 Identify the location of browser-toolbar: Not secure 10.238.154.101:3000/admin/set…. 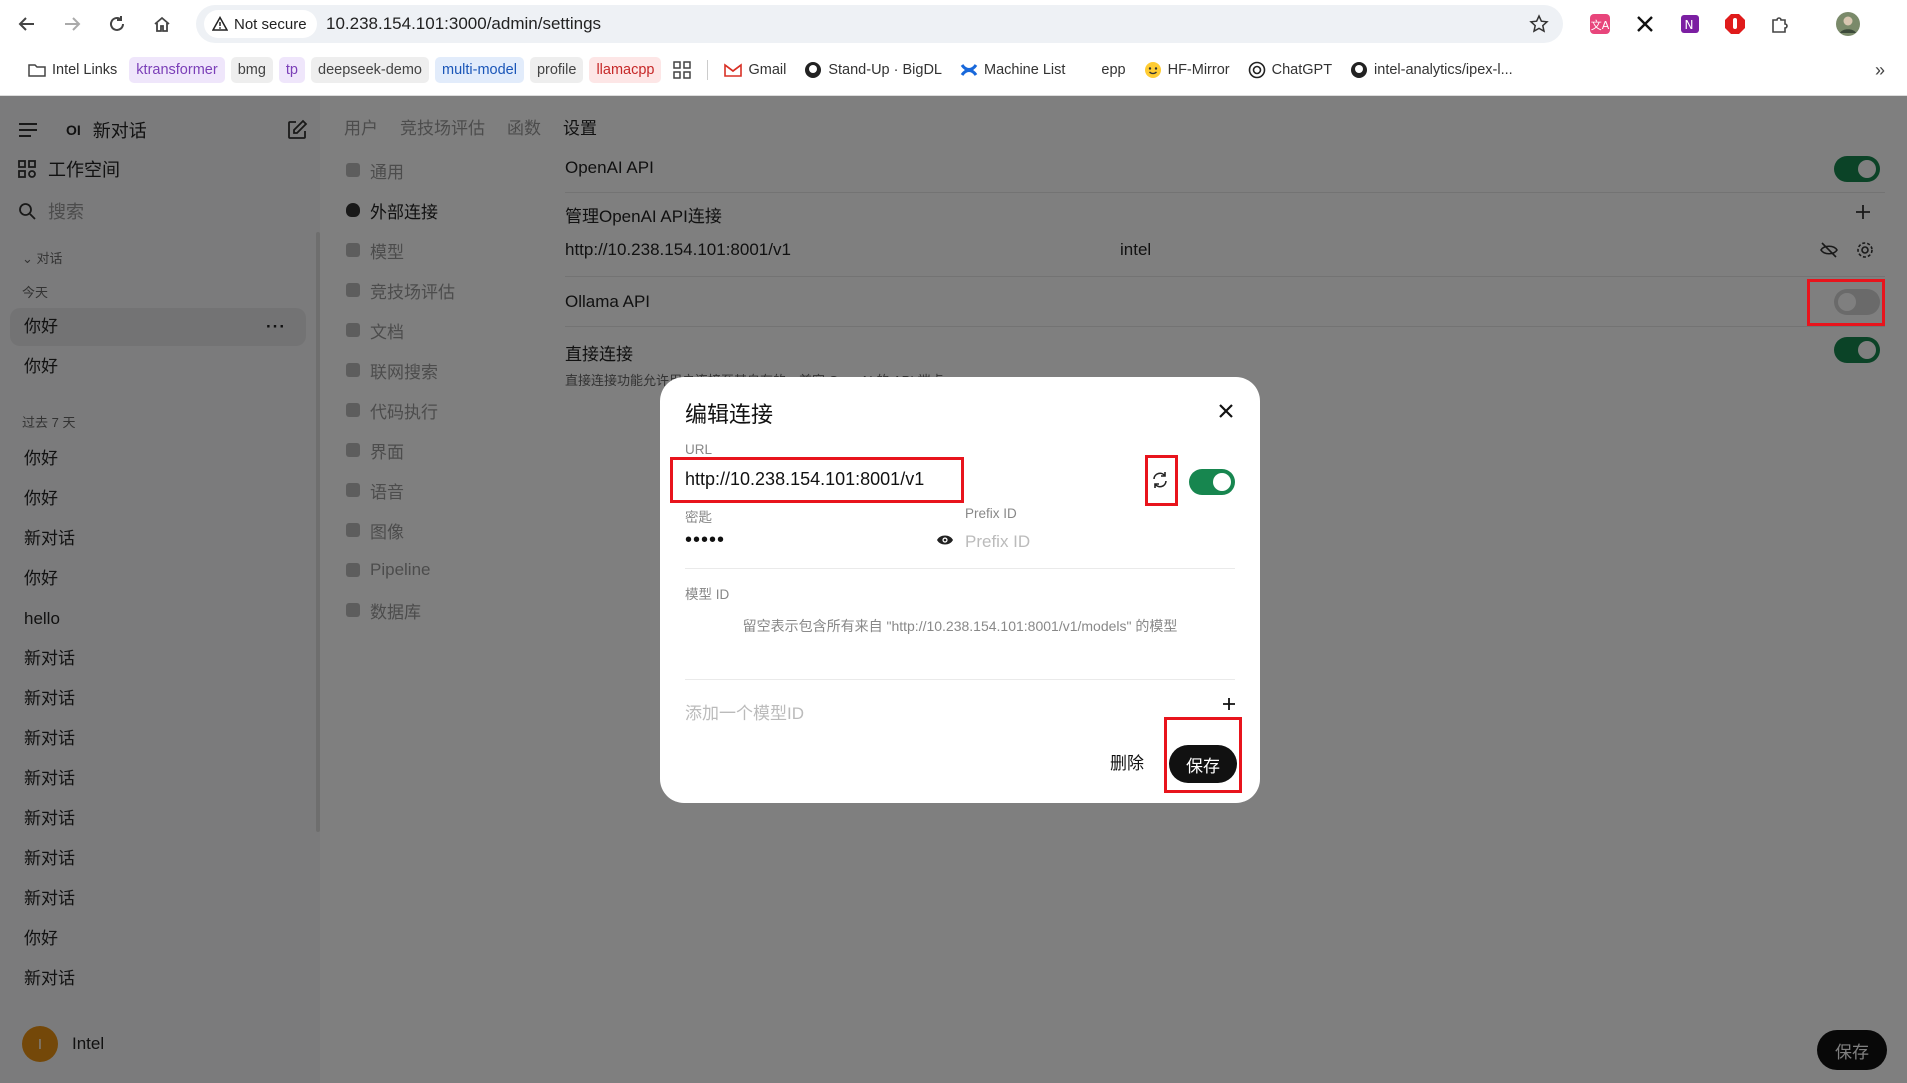
(953, 24).